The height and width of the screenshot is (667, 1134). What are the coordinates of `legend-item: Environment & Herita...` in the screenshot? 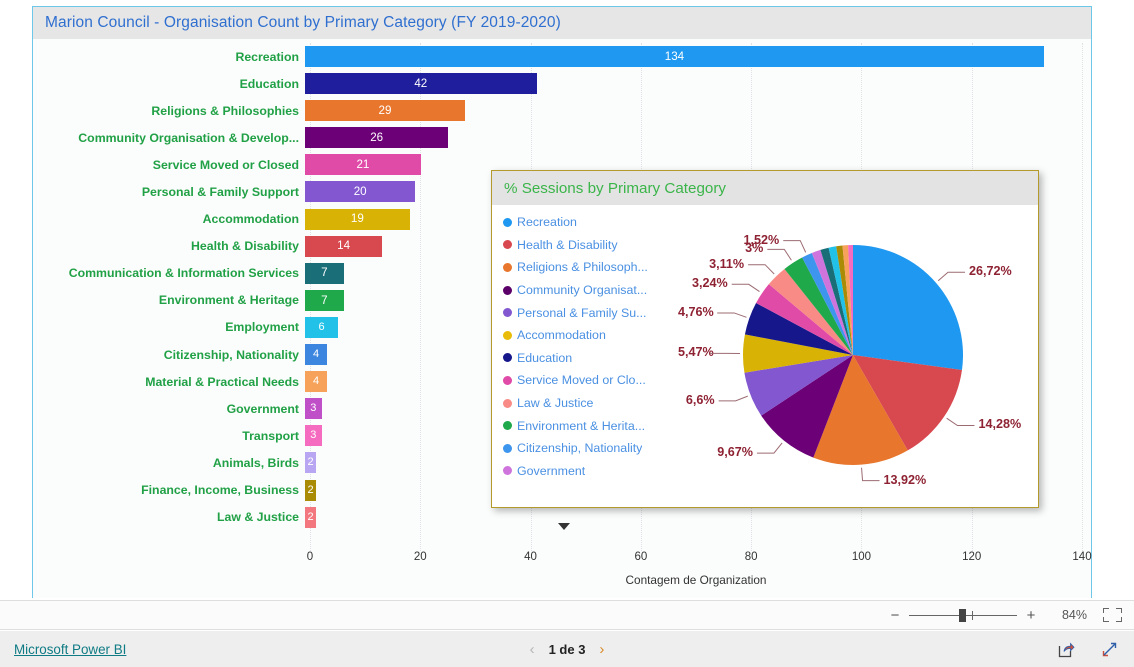 It's located at (589, 425).